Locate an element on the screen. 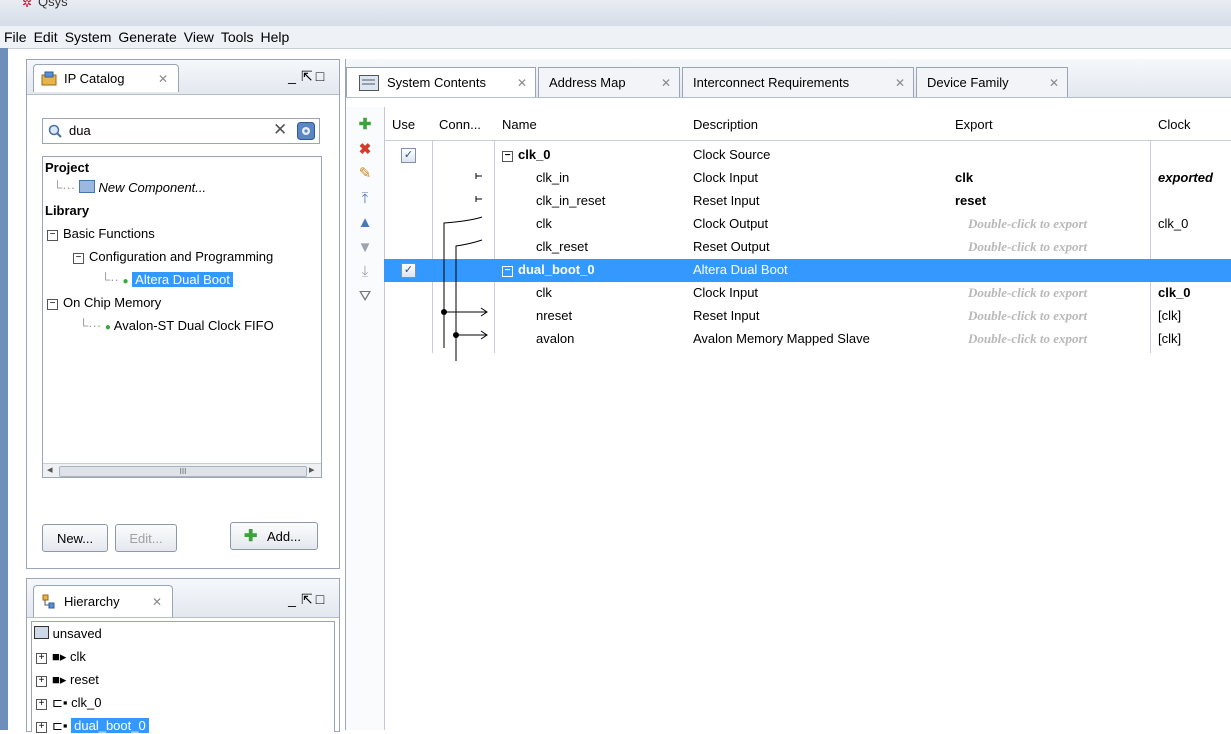 This screenshot has width=1231, height=734. tab-system-contents: System Contents ✕ is located at coordinates (441, 82).